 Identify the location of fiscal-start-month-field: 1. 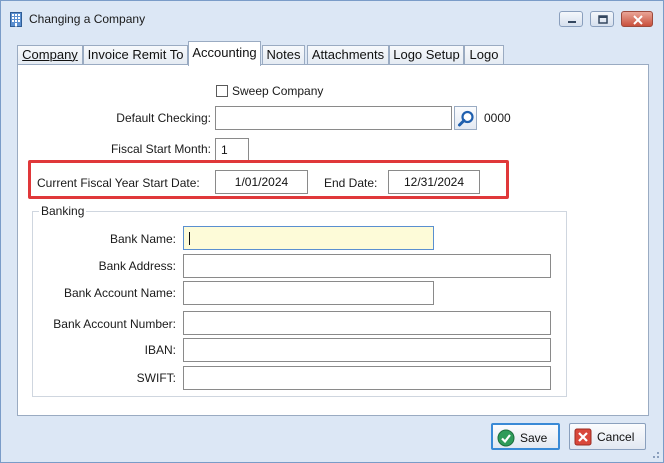
(232, 150).